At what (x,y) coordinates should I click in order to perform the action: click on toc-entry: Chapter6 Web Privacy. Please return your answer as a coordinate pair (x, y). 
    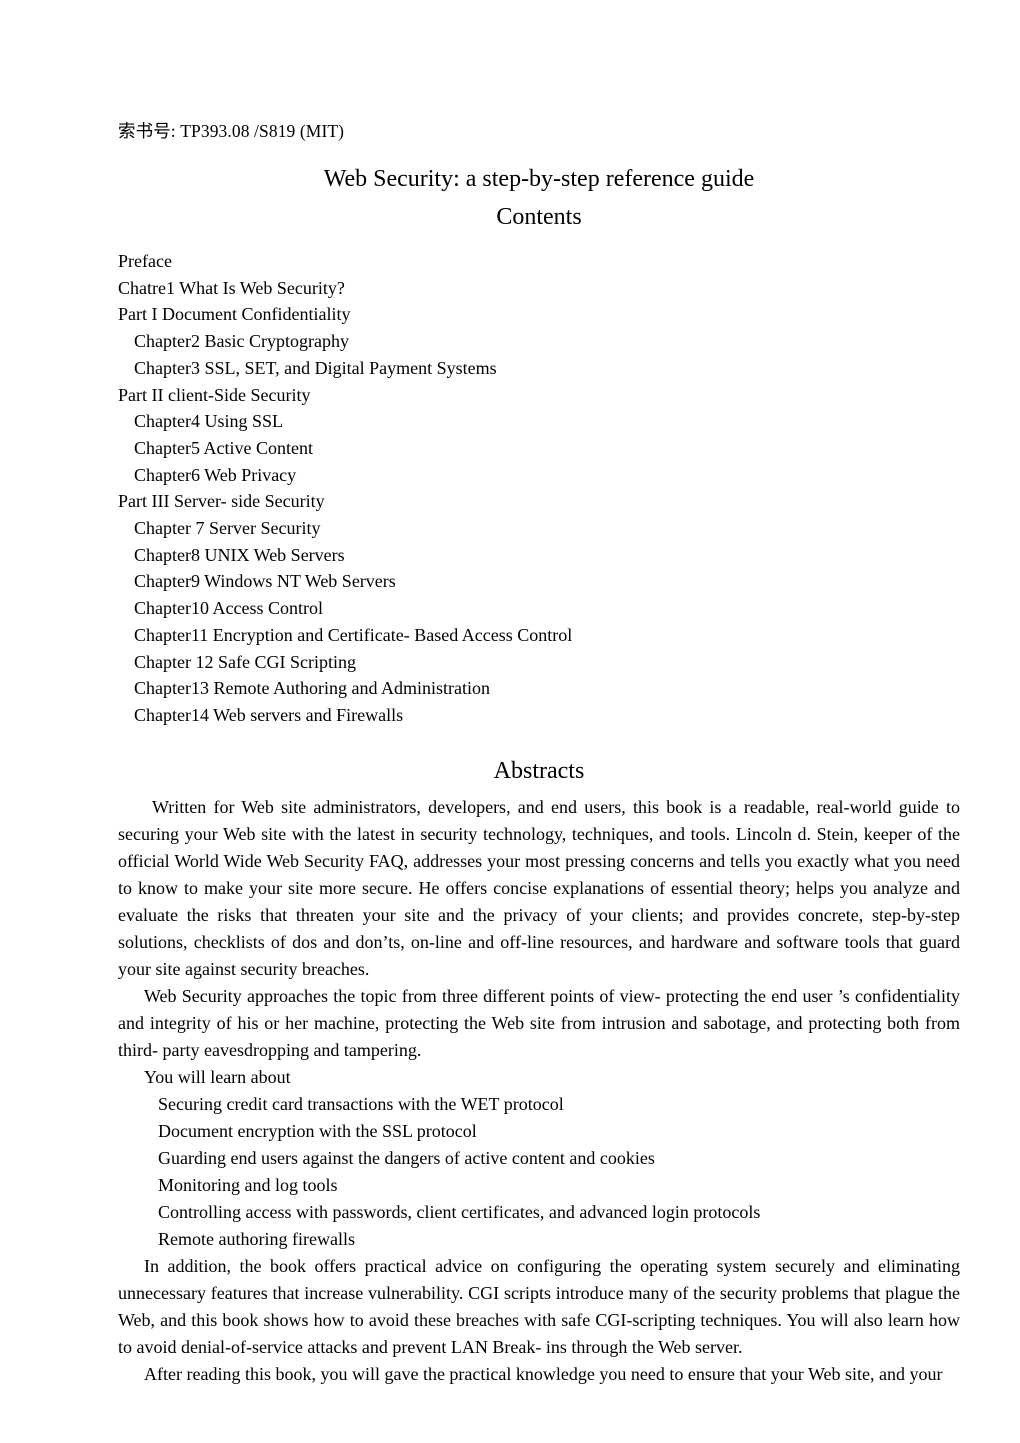
    Looking at the image, I should click on (215, 474).